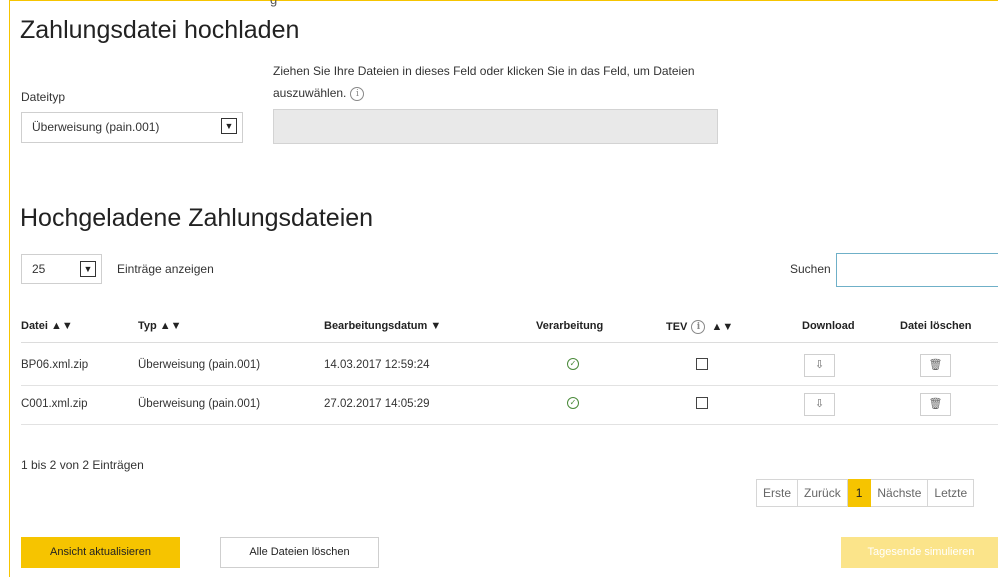  What do you see at coordinates (777, 493) in the screenshot?
I see `pagination-first: Erste` at bounding box center [777, 493].